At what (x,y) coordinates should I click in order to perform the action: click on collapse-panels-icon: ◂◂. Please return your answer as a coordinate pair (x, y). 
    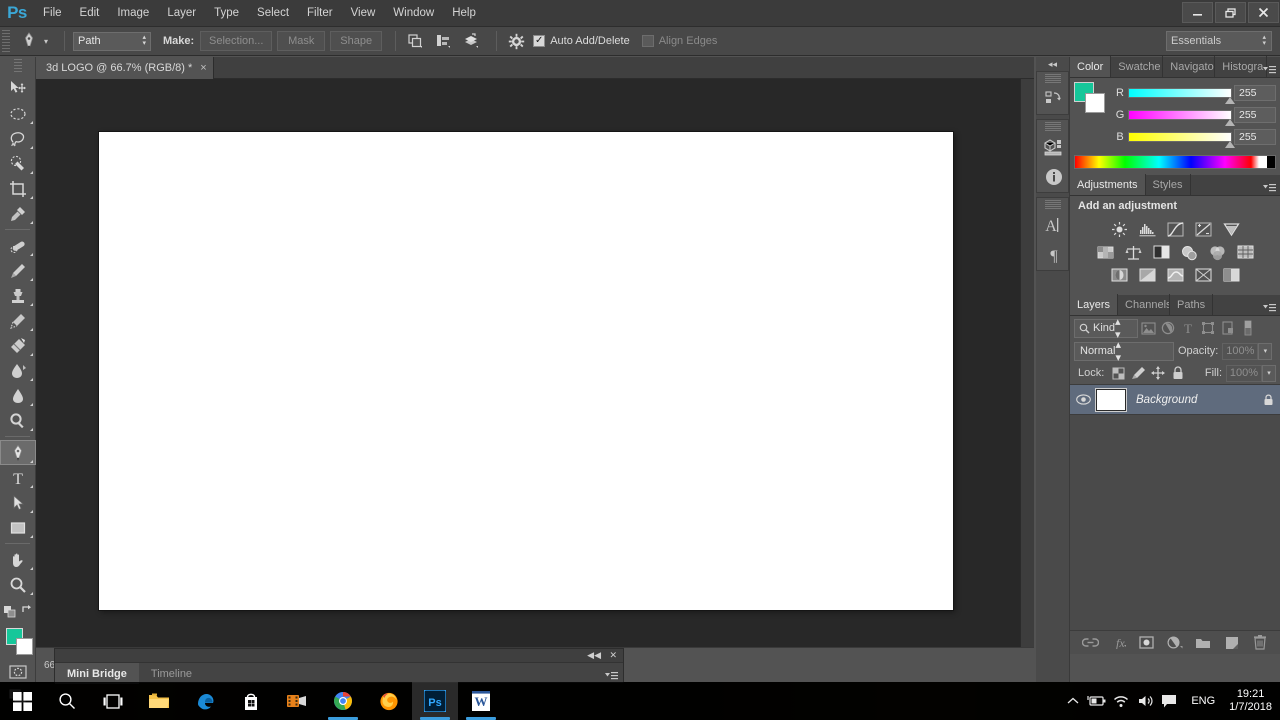
    Looking at the image, I should click on (1052, 64).